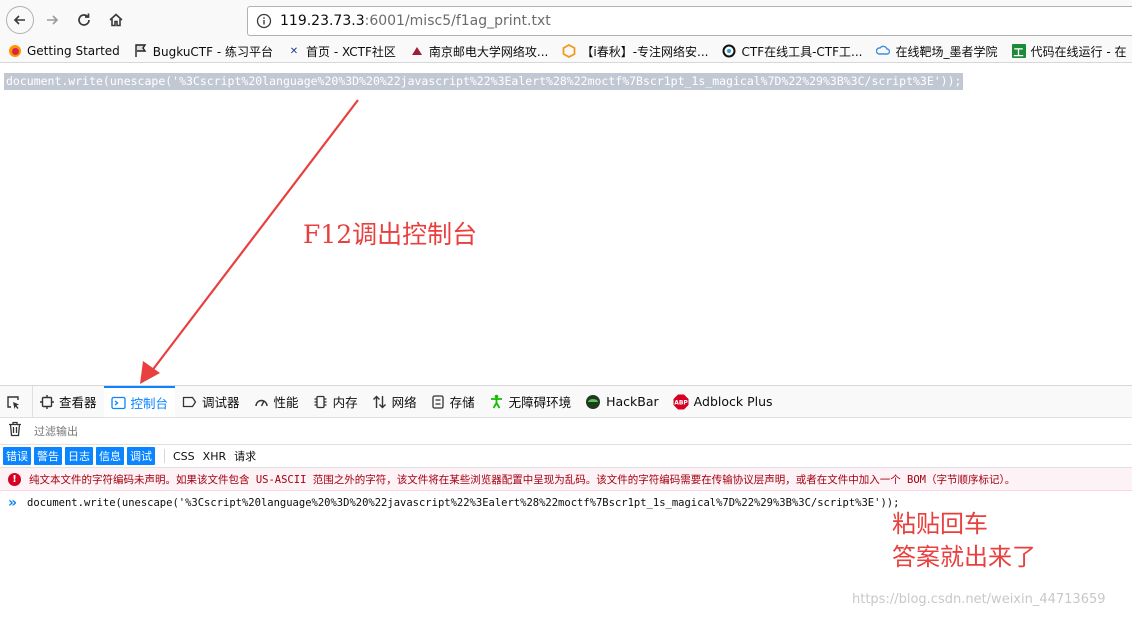 The width and height of the screenshot is (1132, 619). Describe the element at coordinates (13, 402) in the screenshot. I see `element-picker-icon` at that location.